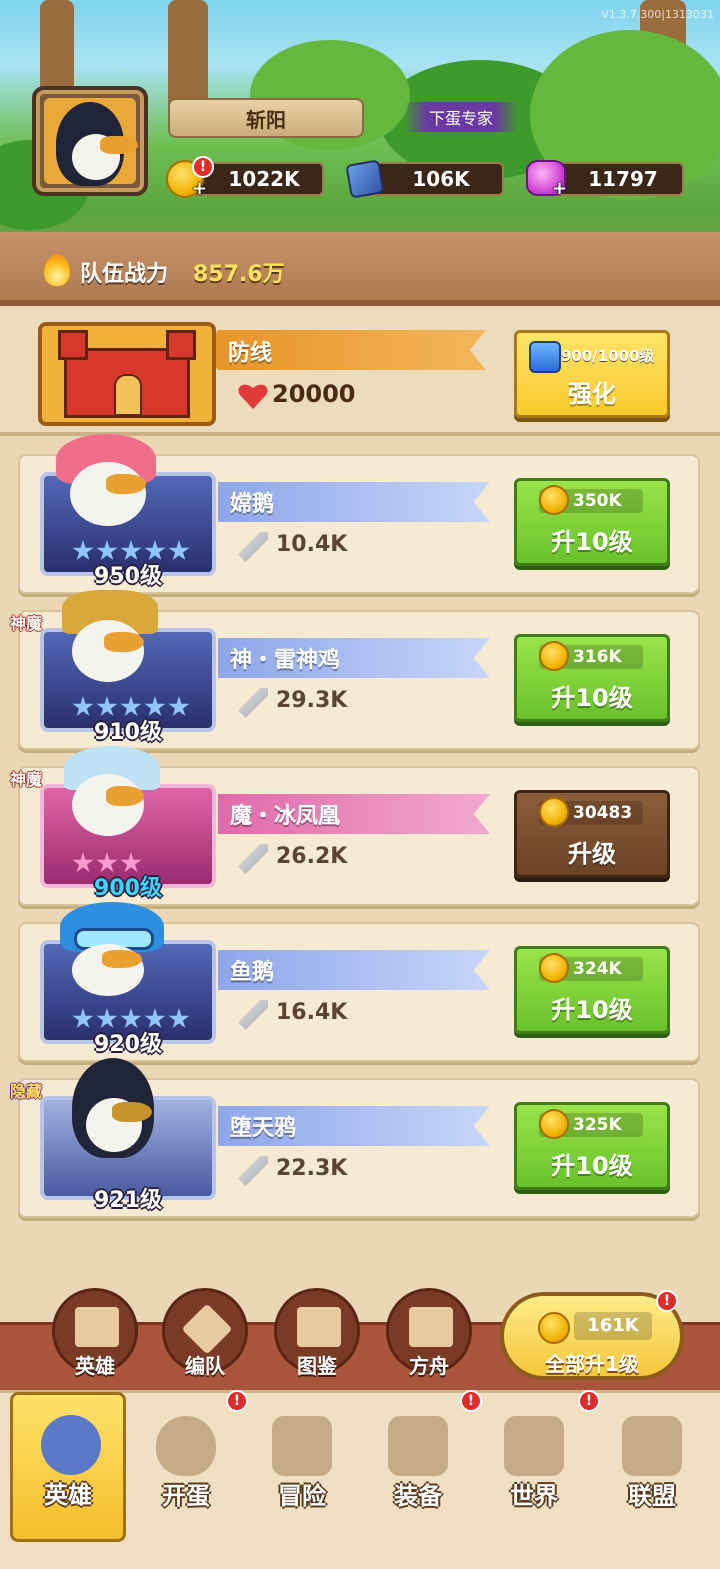 Image resolution: width=720 pixels, height=1569 pixels. What do you see at coordinates (312, 1168) in the screenshot?
I see `hero-power: 22.3K` at bounding box center [312, 1168].